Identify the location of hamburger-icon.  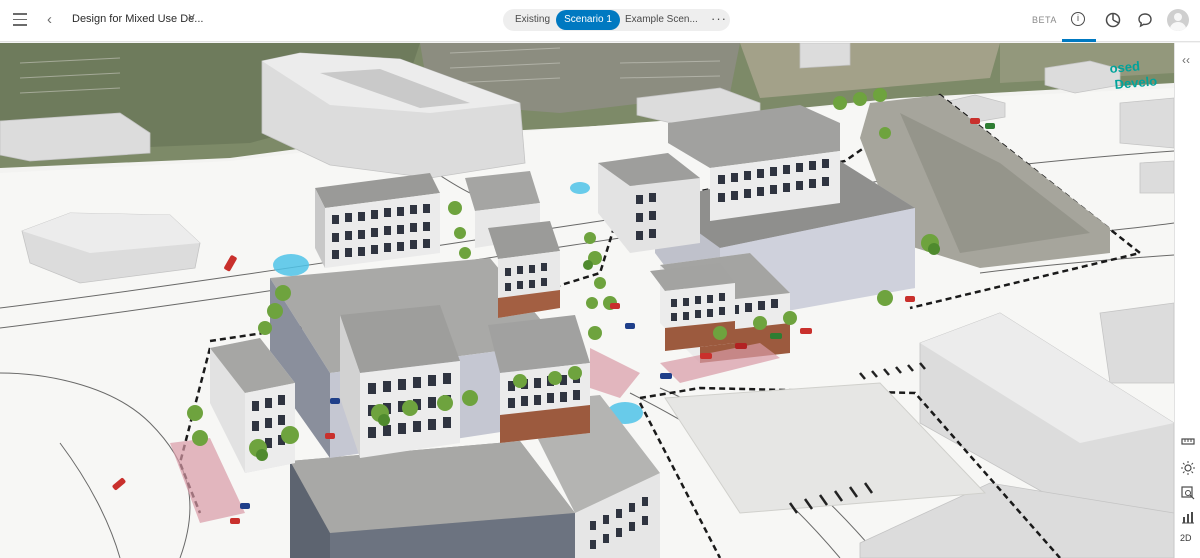
(20, 20).